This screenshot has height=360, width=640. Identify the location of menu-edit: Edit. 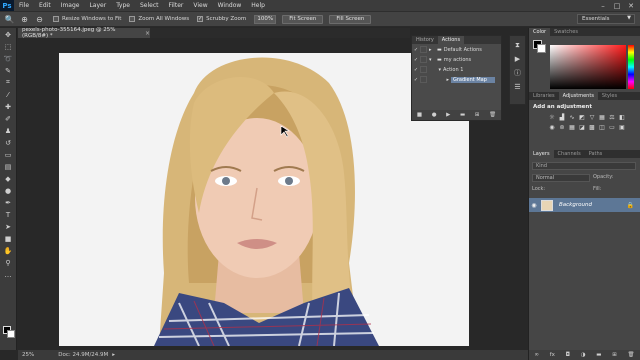
(45, 5).